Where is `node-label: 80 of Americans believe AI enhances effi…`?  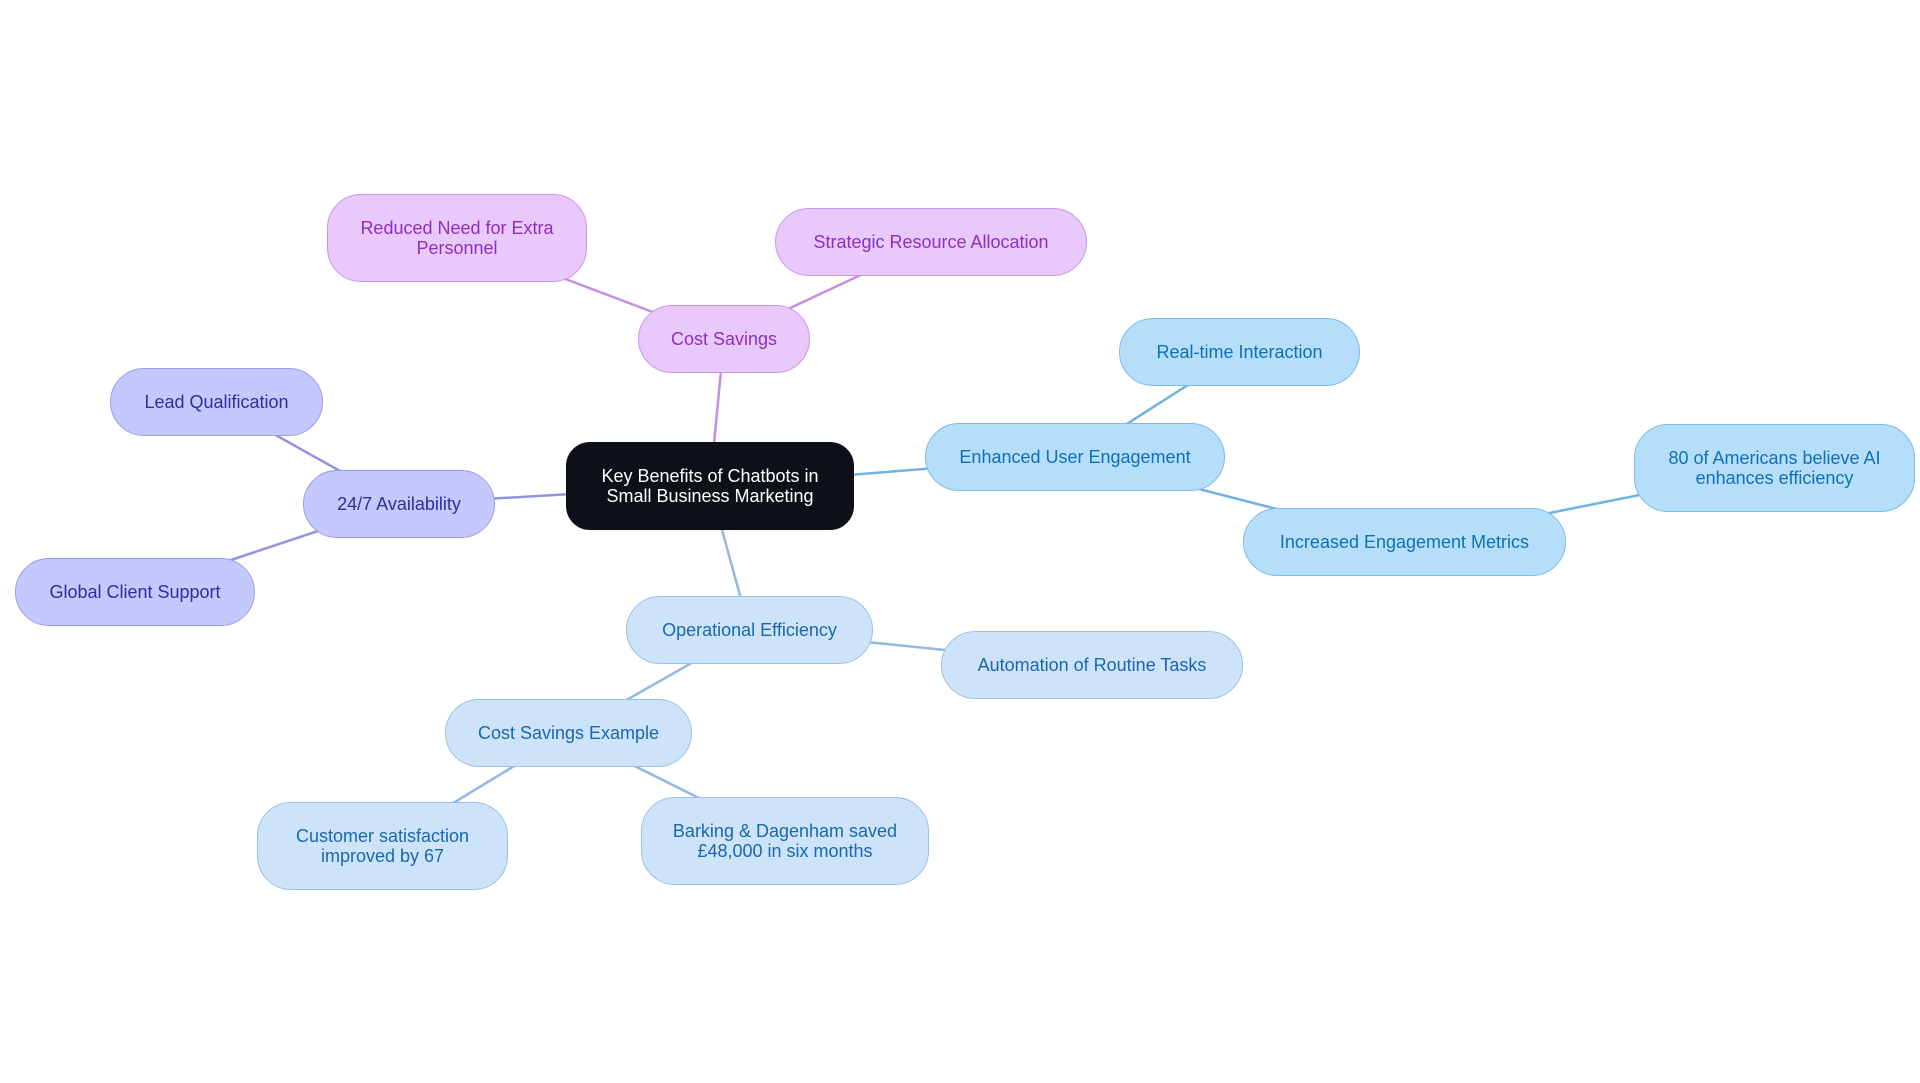 node-label: 80 of Americans believe AI enhances effi… is located at coordinates (1774, 468).